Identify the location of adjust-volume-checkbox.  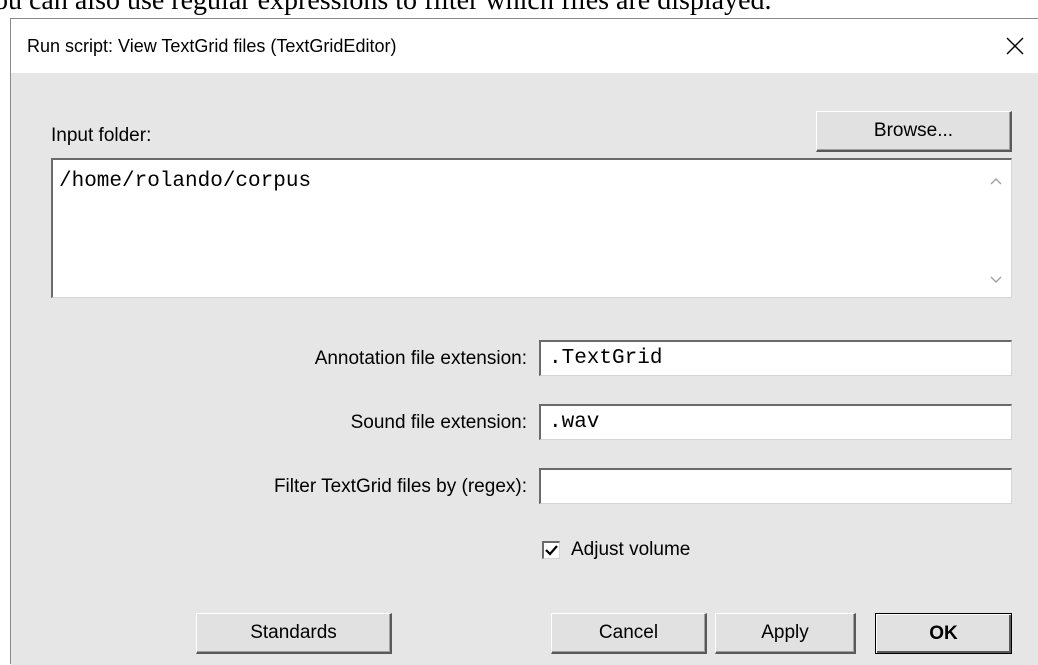
(551, 550).